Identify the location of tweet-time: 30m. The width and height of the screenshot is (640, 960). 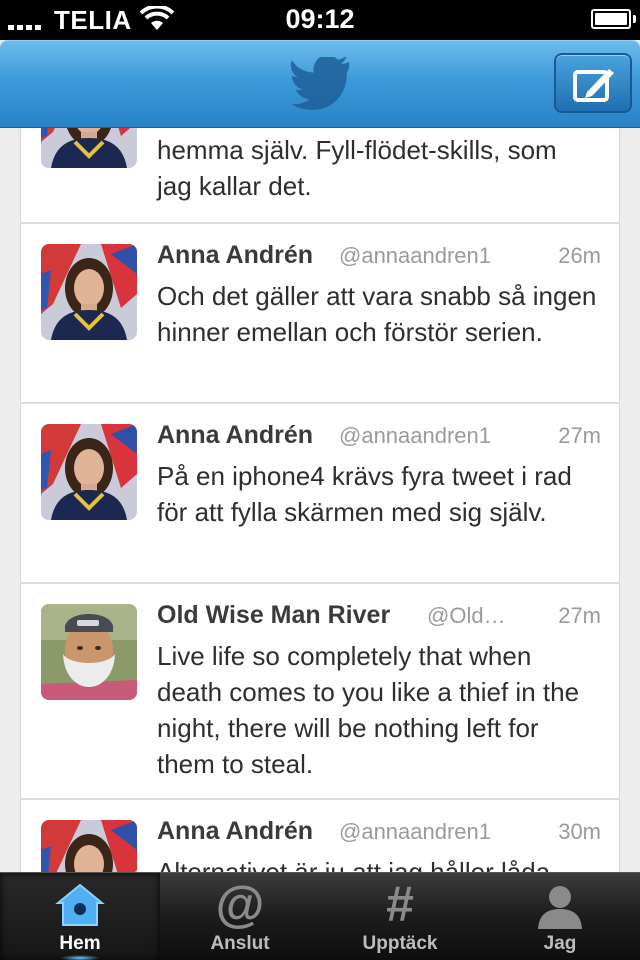
(579, 831).